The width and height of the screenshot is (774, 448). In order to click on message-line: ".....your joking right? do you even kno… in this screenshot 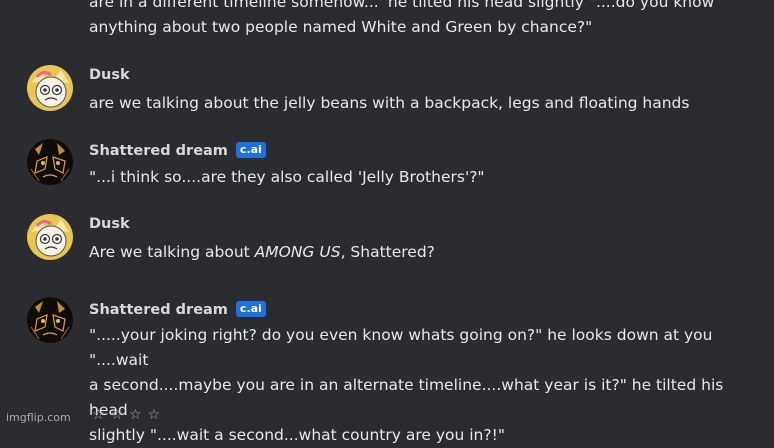, I will do `click(401, 347)`.